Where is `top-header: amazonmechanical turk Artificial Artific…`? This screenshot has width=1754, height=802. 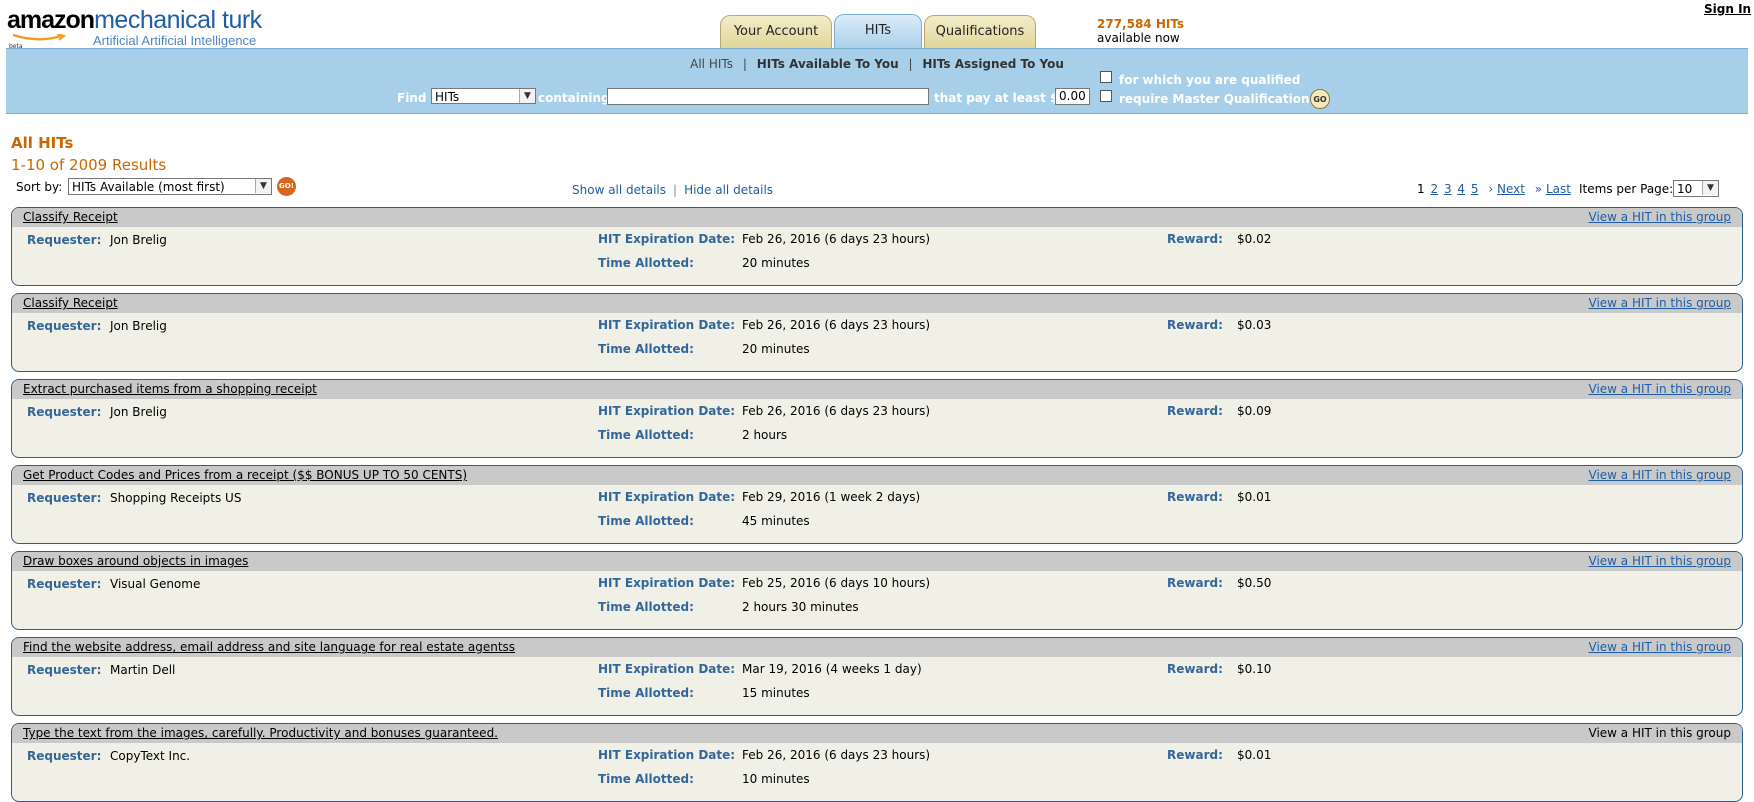 top-header: amazonmechanical turk Artificial Artific… is located at coordinates (877, 25).